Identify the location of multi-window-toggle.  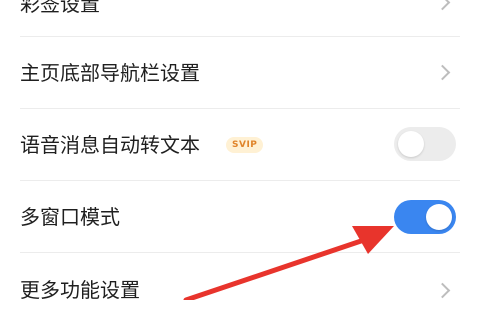
(425, 217).